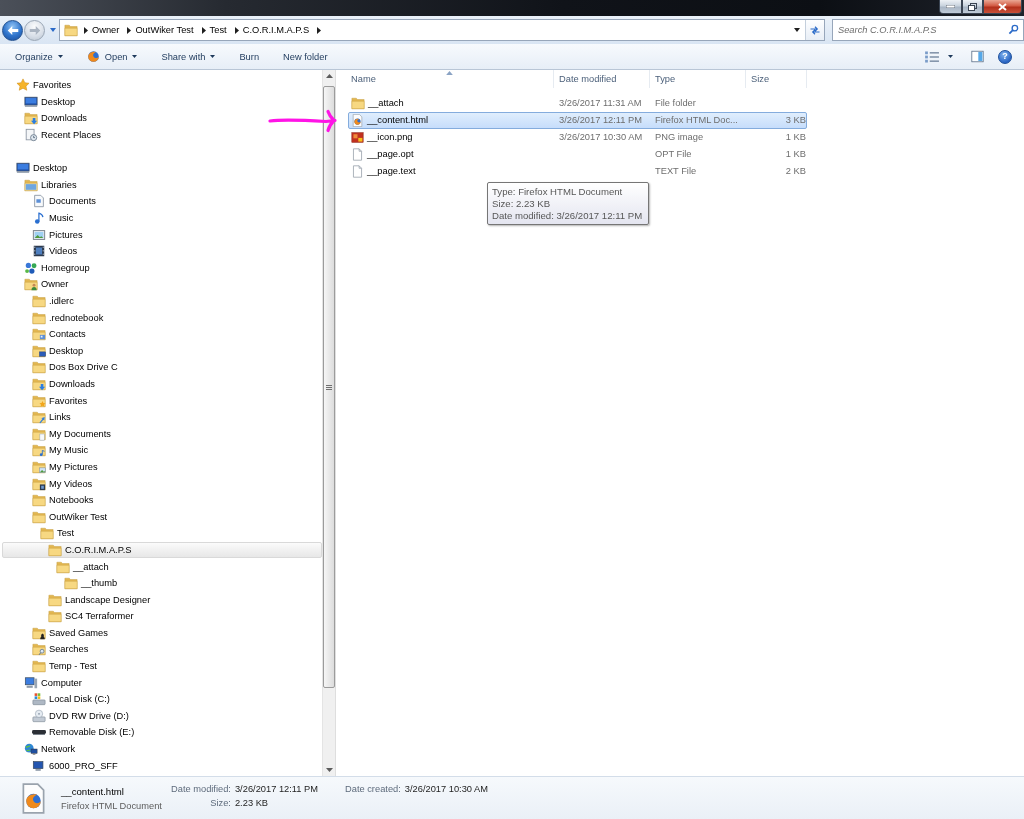  What do you see at coordinates (602, 79) in the screenshot?
I see `column-header: Date modified` at bounding box center [602, 79].